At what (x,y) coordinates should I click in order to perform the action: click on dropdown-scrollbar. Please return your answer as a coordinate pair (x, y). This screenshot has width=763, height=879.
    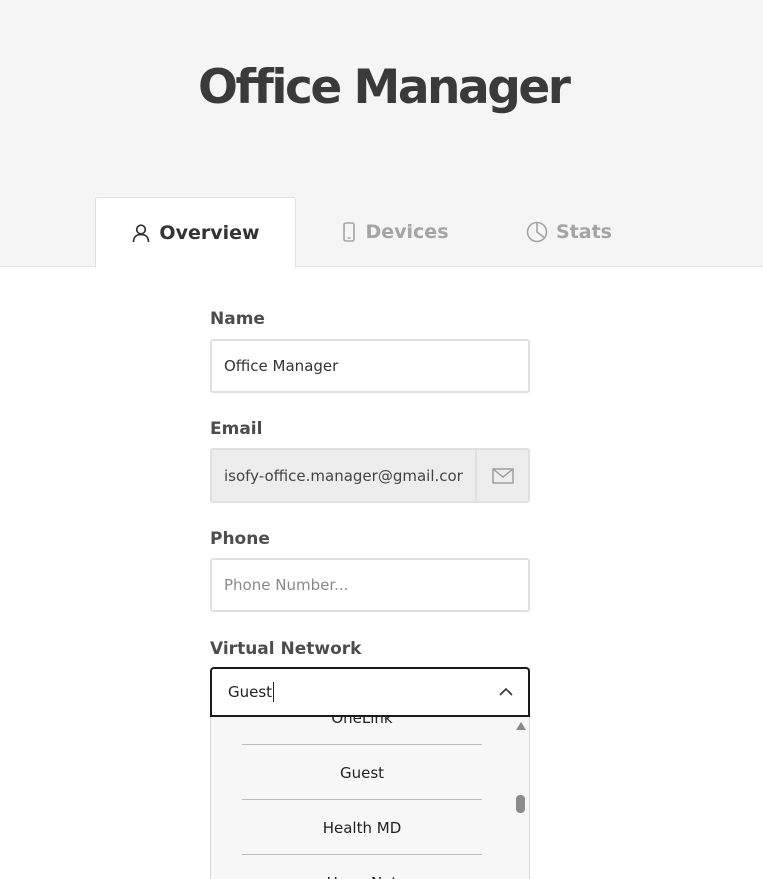
    Looking at the image, I should click on (520, 798).